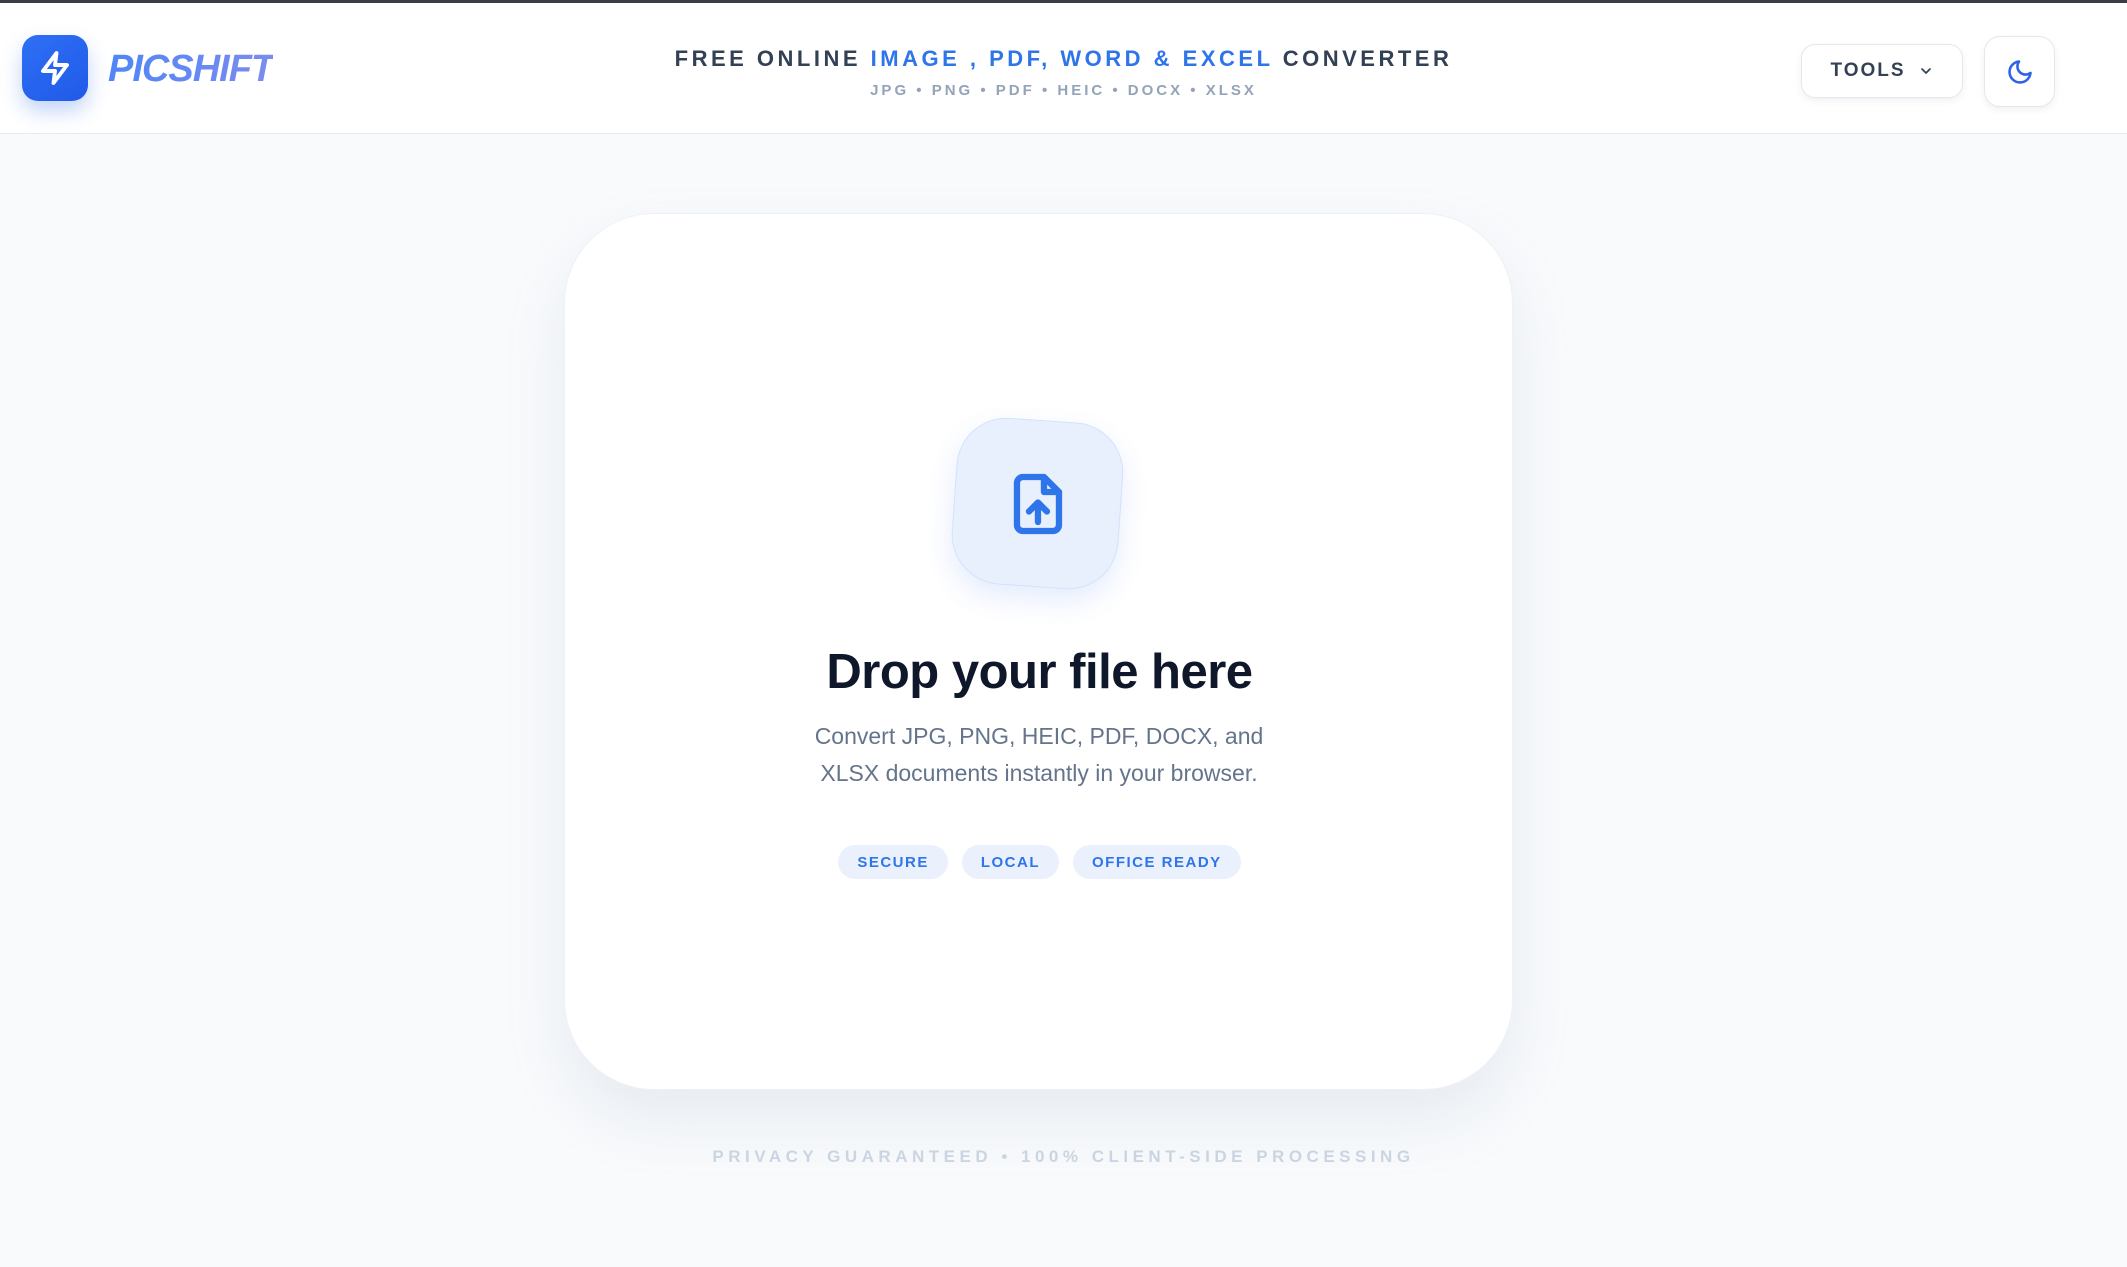  Describe the element at coordinates (1157, 862) in the screenshot. I see `badge-office-ready: OFFICE READY` at that location.